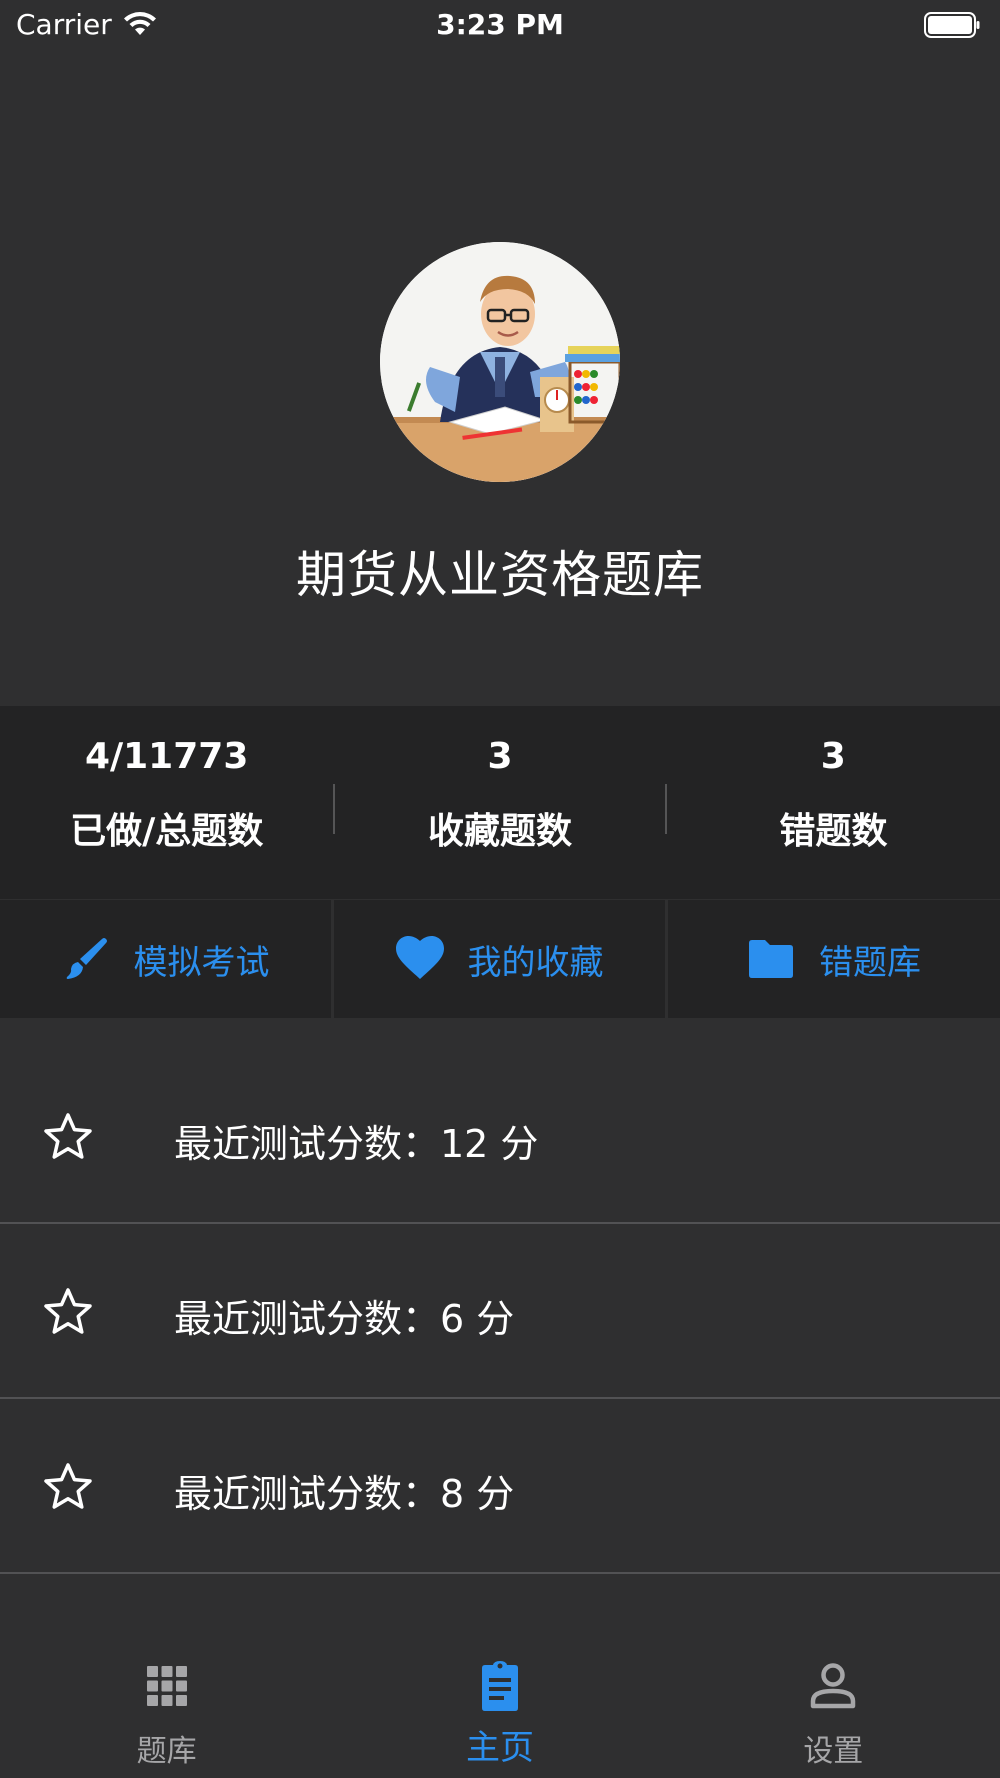  I want to click on wrong-questions-label: 错题库, so click(870, 962).